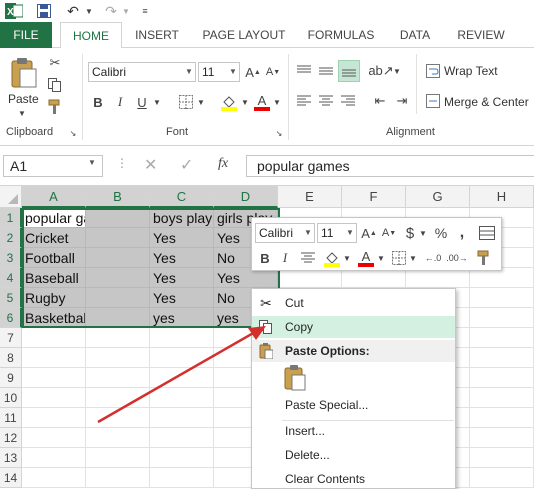  I want to click on paste-option-icon, so click(295, 378).